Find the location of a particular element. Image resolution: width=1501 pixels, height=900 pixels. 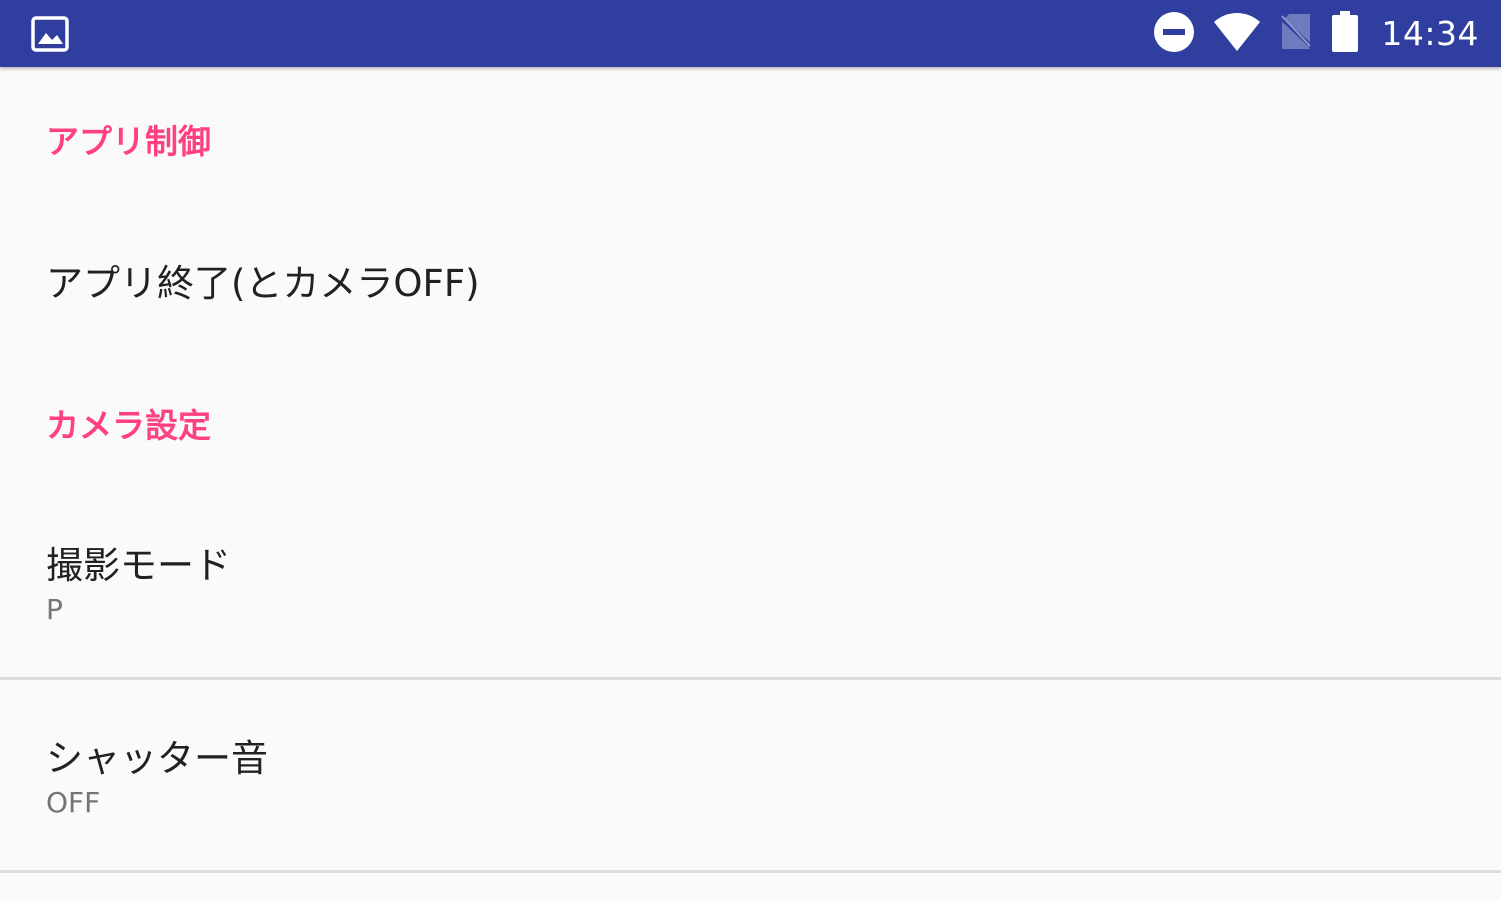

no-sim-icon is located at coordinates (1296, 34).